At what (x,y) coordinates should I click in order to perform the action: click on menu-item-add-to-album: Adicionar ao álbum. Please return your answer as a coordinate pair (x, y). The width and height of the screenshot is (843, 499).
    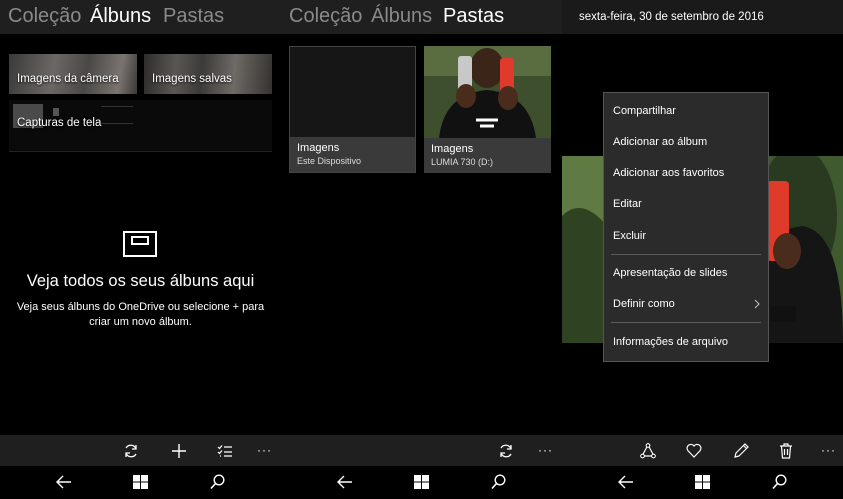
    Looking at the image, I should click on (686, 142).